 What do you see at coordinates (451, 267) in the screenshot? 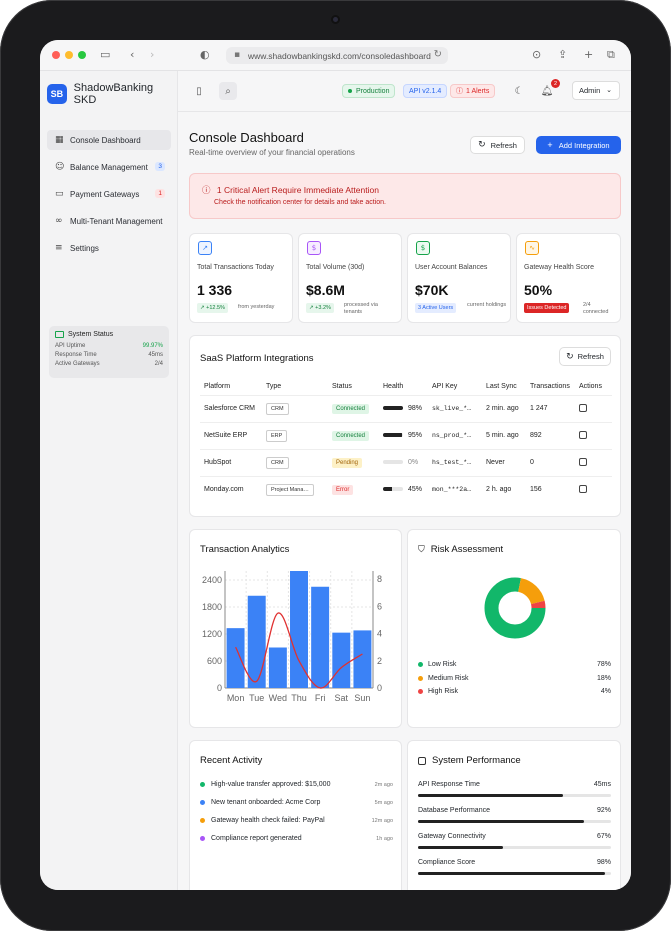
I see `stat-label: User Account Balances` at bounding box center [451, 267].